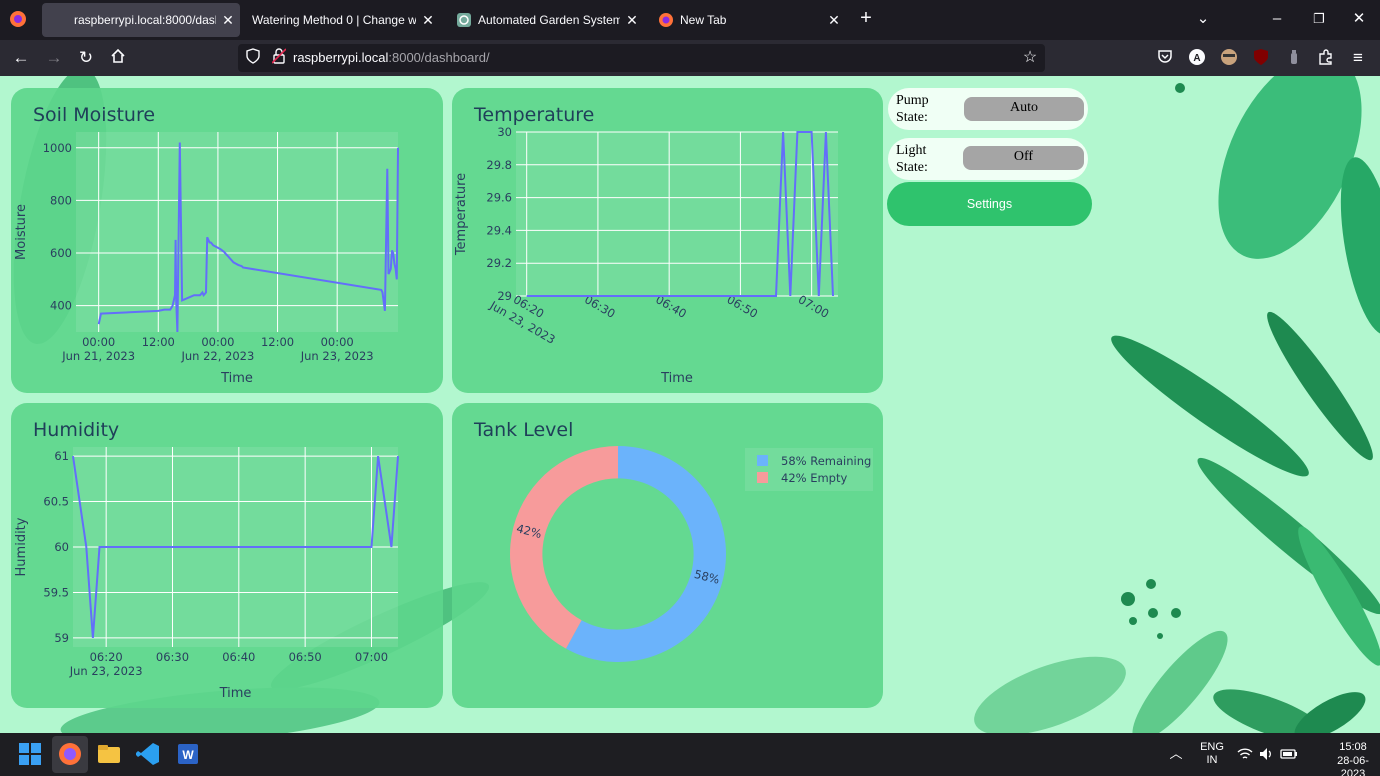  Describe the element at coordinates (826, 461) in the screenshot. I see `legend-label: 58% Remaining` at that location.